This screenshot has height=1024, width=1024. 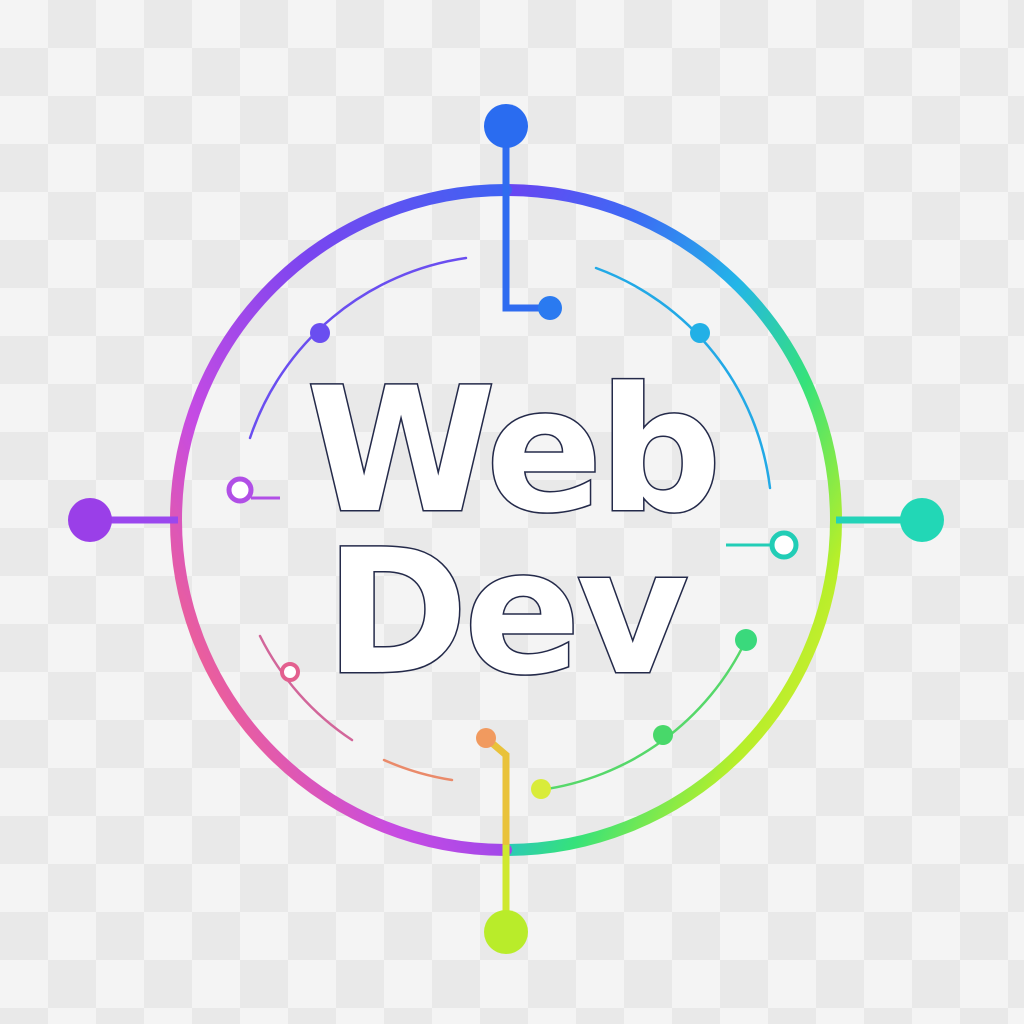 I want to click on connector-right, so click(x=890, y=520).